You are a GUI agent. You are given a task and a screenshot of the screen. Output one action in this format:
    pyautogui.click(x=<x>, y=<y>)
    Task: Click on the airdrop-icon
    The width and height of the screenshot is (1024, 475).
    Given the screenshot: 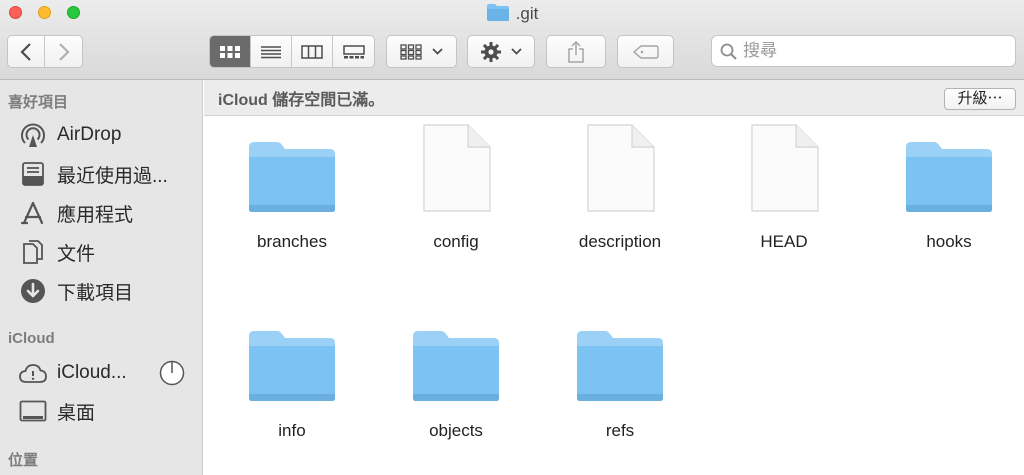 What is the action you would take?
    pyautogui.click(x=33, y=135)
    